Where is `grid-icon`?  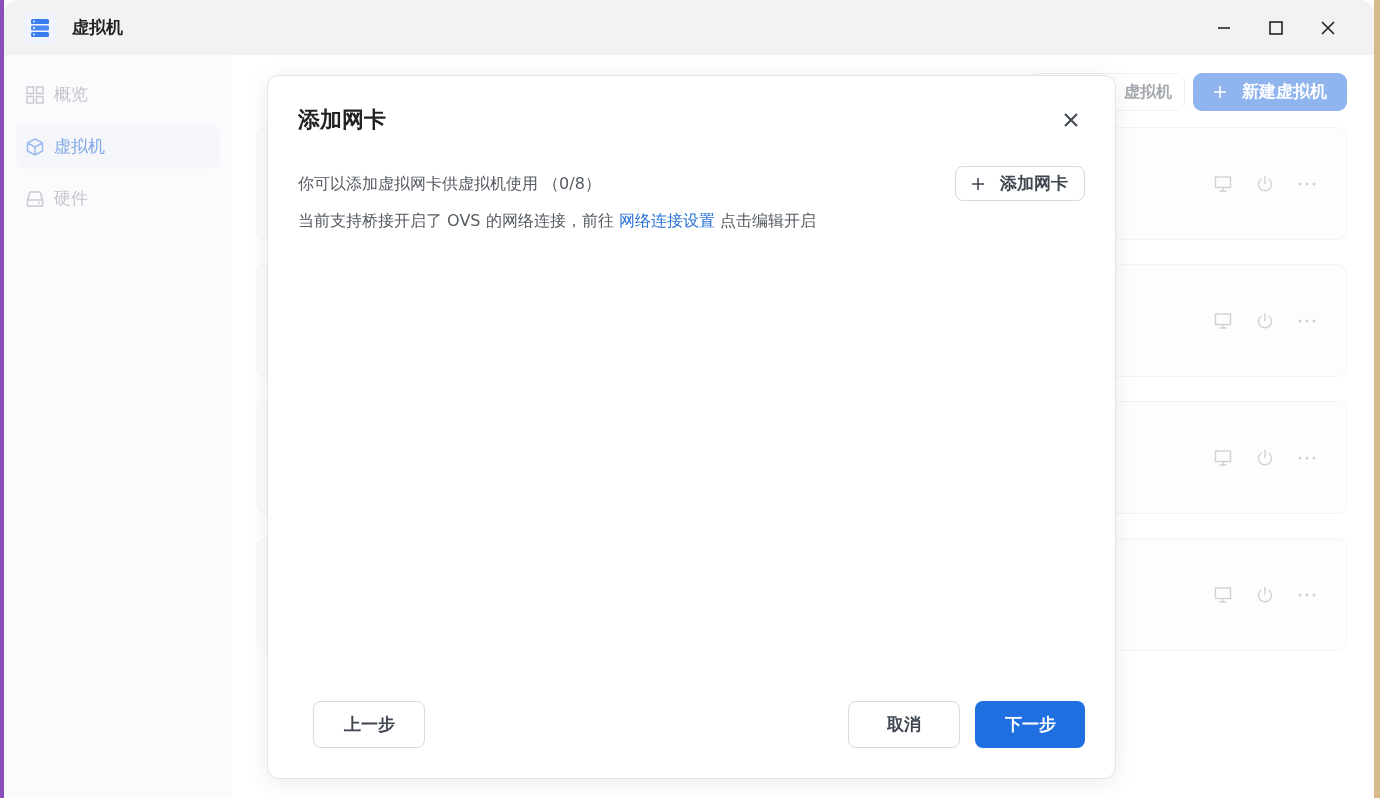 grid-icon is located at coordinates (35, 95).